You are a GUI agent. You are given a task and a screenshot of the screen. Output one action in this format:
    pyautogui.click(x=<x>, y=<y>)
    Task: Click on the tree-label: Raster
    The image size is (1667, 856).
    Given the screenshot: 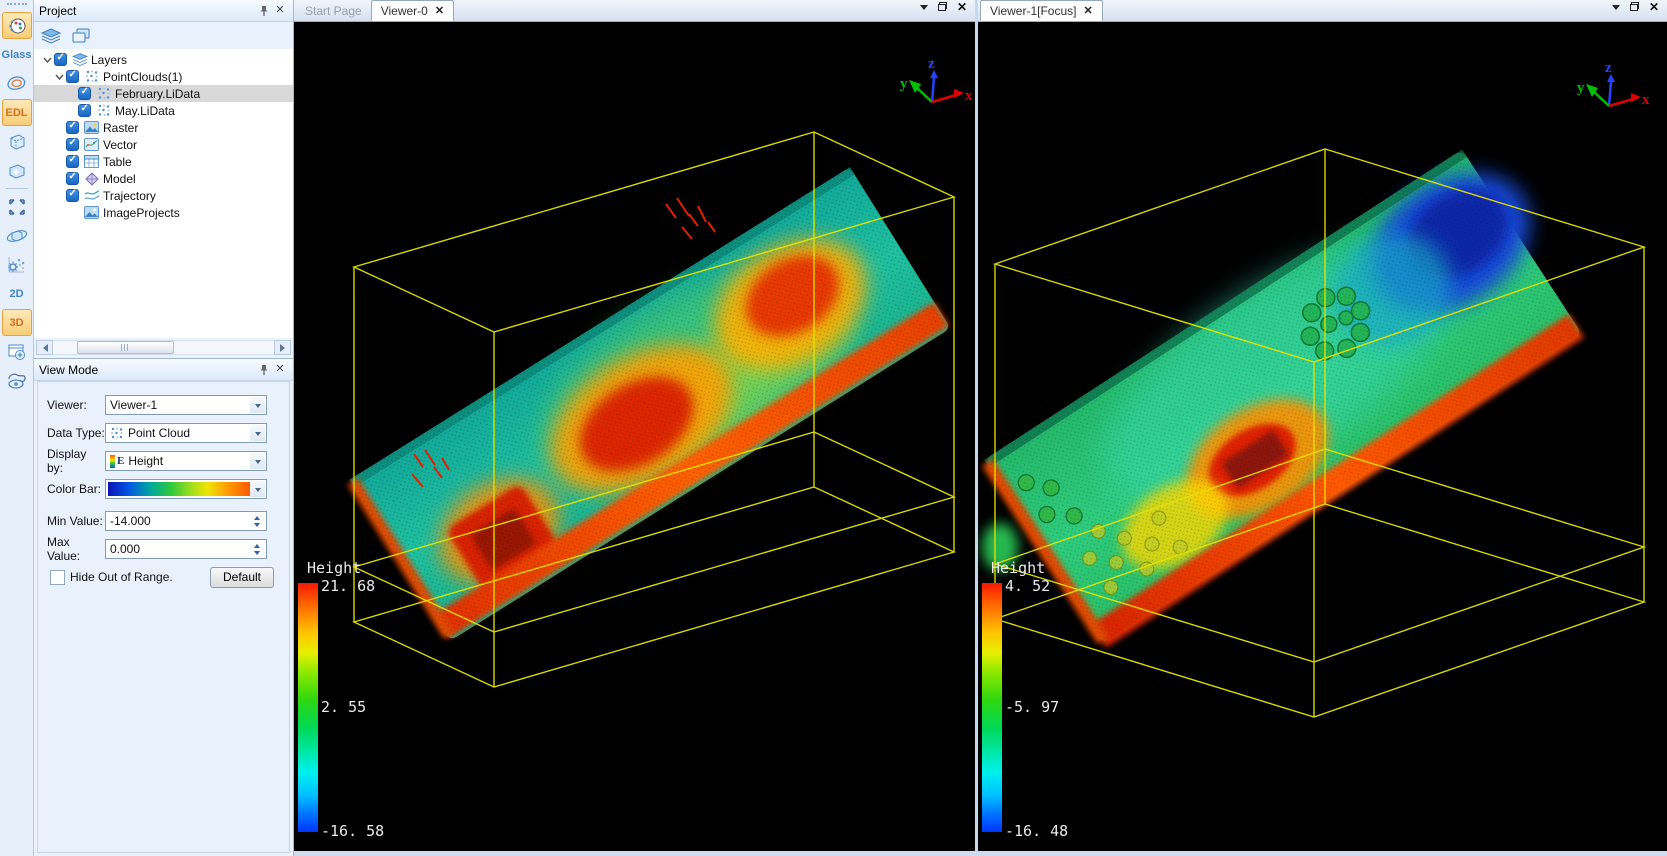 What is the action you would take?
    pyautogui.click(x=121, y=127)
    